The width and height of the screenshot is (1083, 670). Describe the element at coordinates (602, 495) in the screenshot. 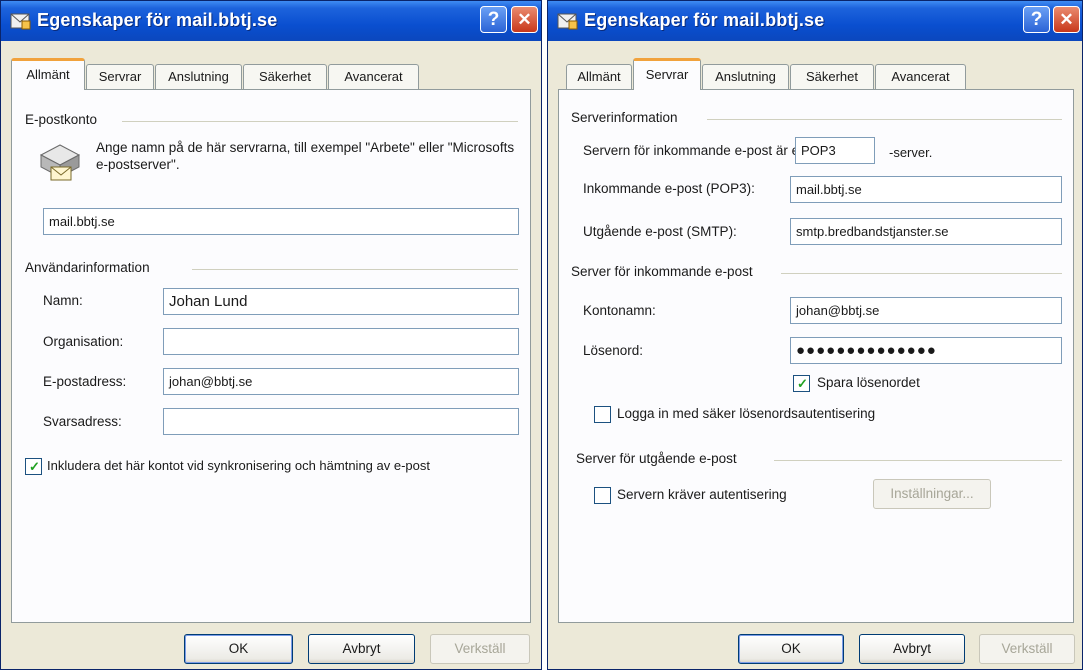

I see `server-requires-auth-checkbox` at that location.